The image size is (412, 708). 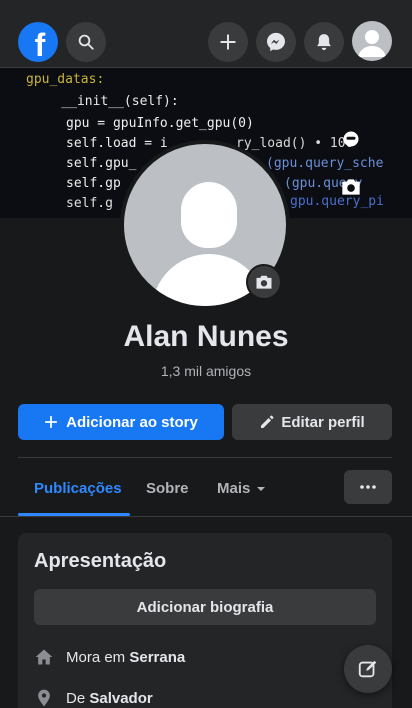 I want to click on from-text: De Salvador, so click(x=109, y=698).